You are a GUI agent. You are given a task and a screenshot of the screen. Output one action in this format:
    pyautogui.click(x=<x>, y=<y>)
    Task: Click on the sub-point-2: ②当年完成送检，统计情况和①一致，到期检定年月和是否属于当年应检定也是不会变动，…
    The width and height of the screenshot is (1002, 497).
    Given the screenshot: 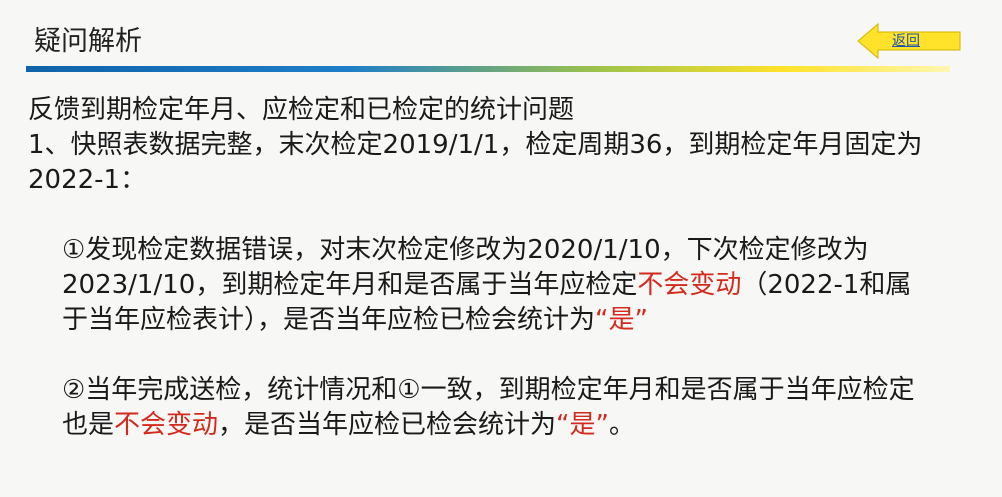 What is the action you would take?
    pyautogui.click(x=478, y=408)
    